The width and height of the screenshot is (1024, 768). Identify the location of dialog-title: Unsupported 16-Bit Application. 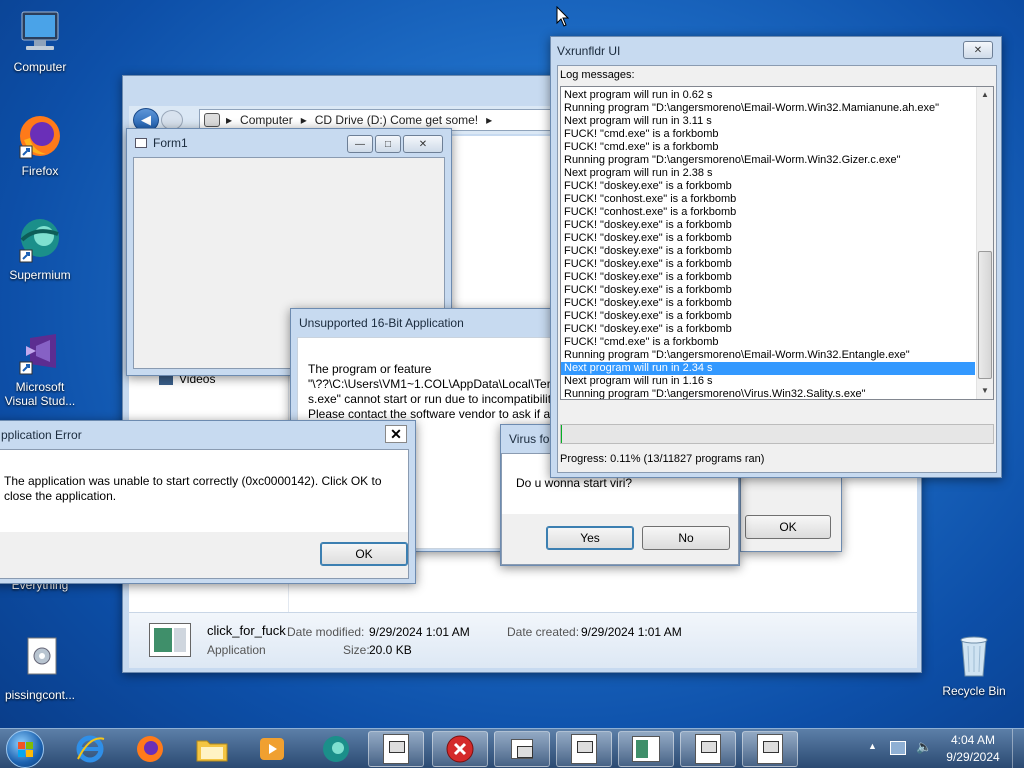
(381, 323).